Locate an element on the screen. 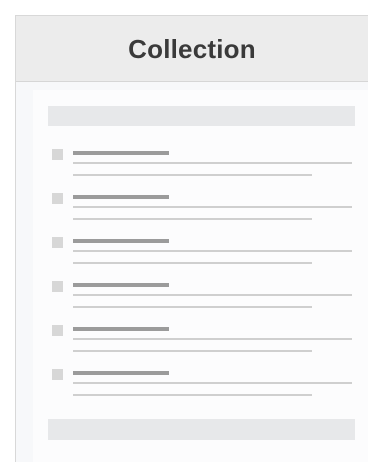  top-placeholder-bar is located at coordinates (201, 116).